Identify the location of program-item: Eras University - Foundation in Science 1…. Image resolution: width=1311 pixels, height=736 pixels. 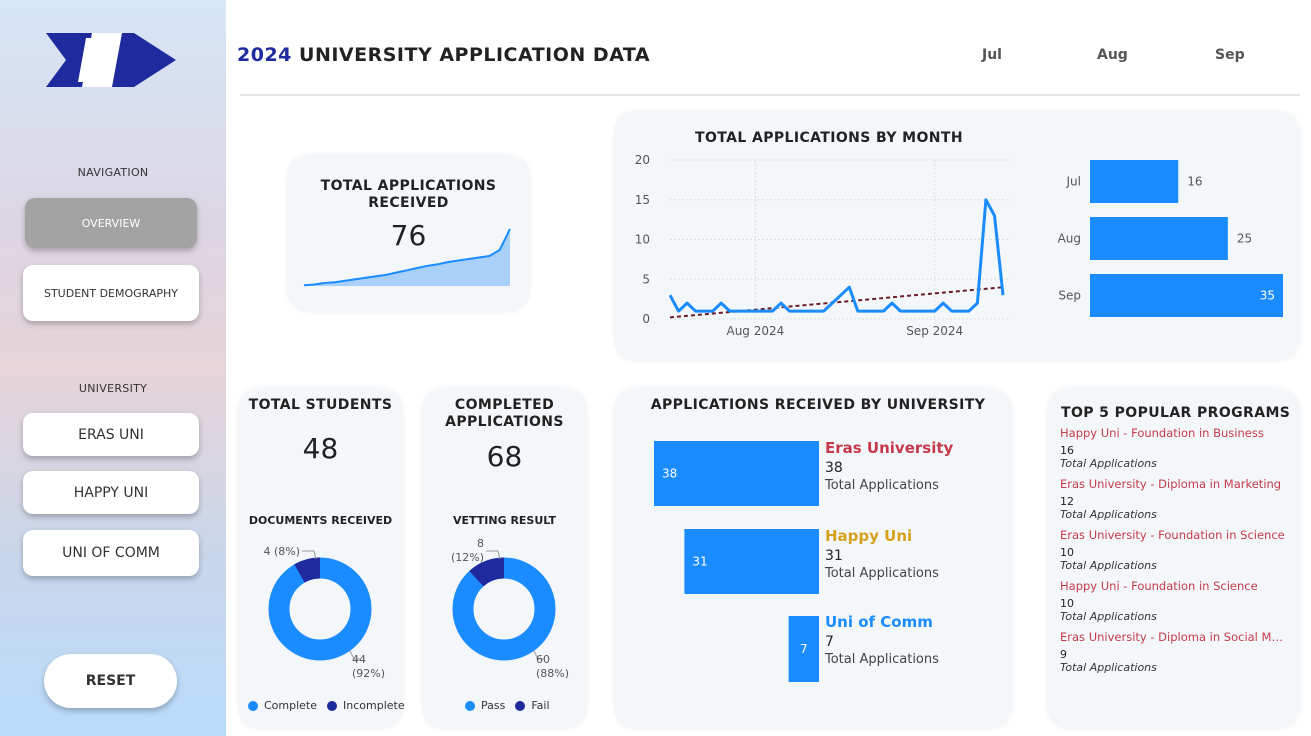
(1175, 550).